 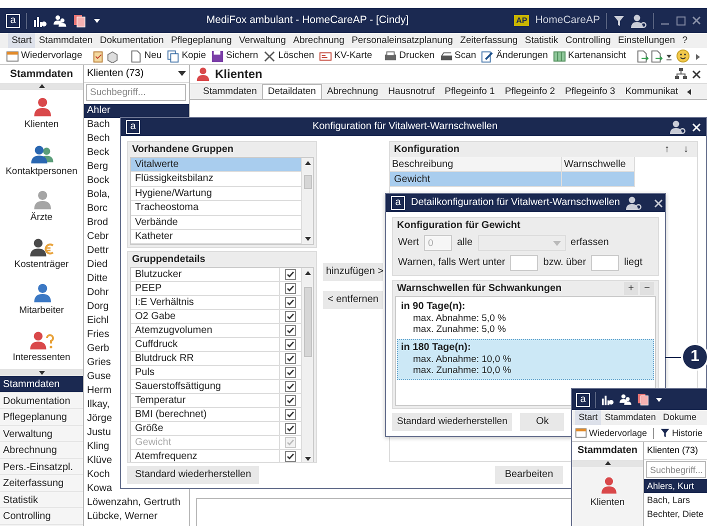 What do you see at coordinates (525, 318) in the screenshot?
I see `threshold-item: in 90 Tage(n): max. Abnahme: 5,0 % max. Zunahme: 5,0 %` at bounding box center [525, 318].